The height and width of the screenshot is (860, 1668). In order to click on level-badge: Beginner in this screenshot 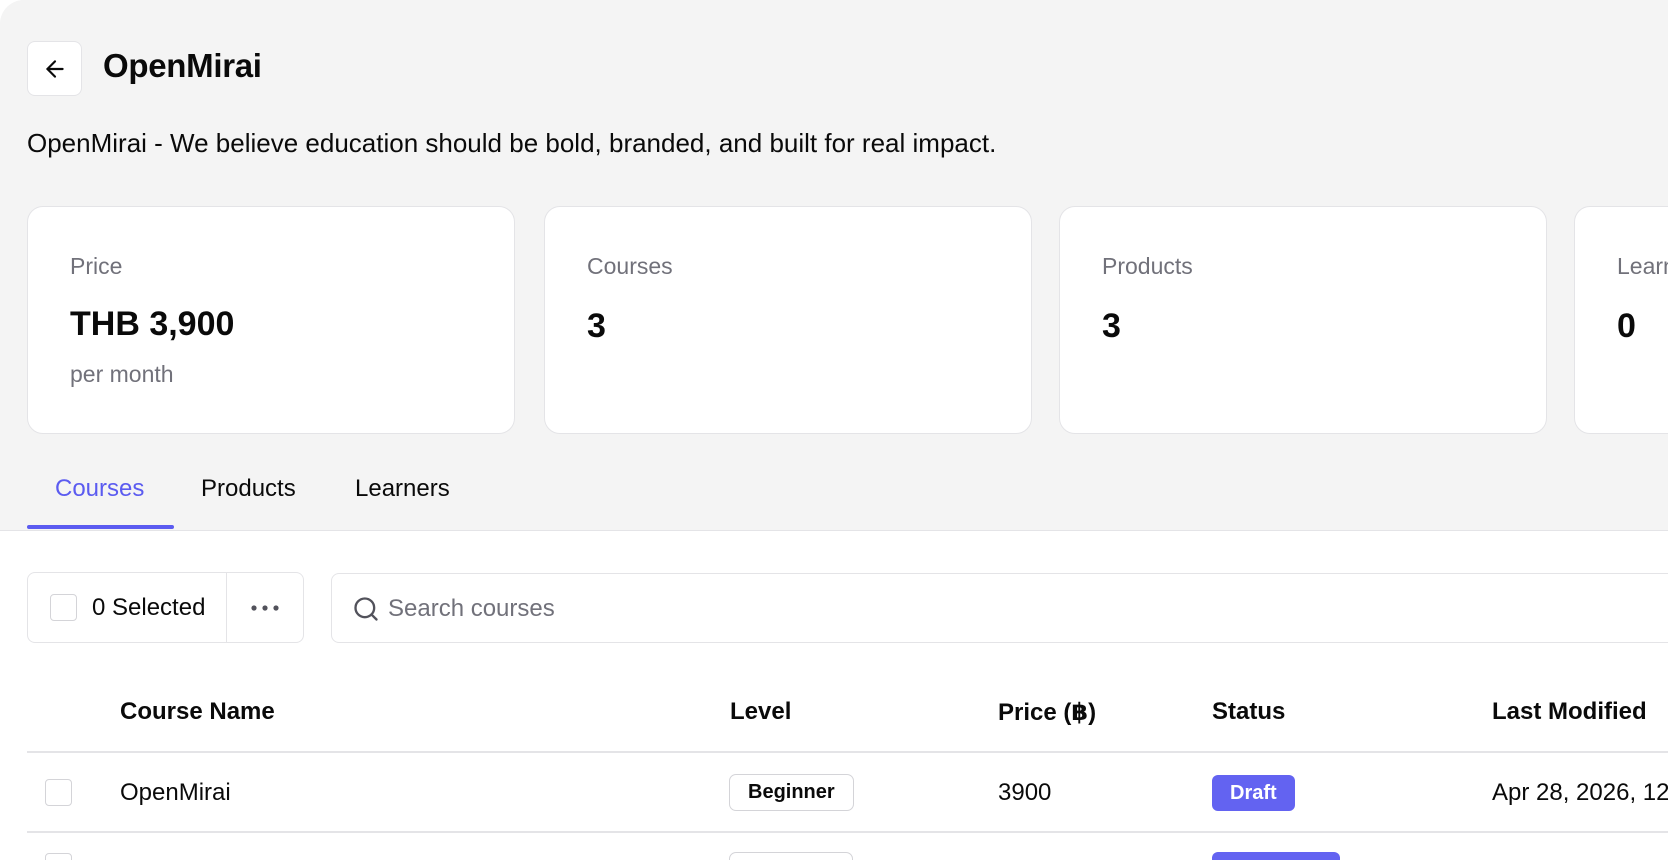, I will do `click(791, 792)`.